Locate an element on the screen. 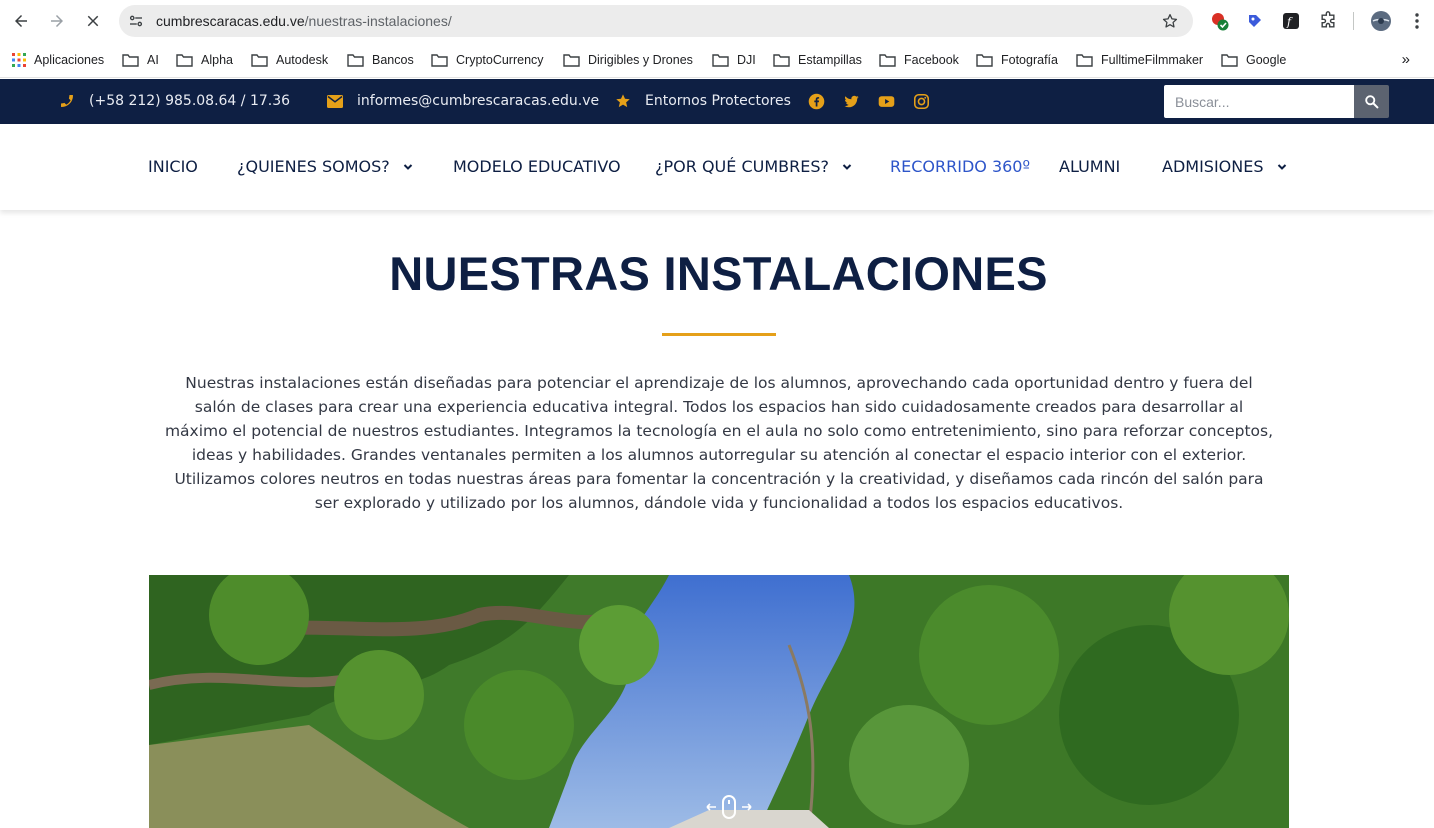  url-host: cumbrescaracas.edu.ve is located at coordinates (230, 21).